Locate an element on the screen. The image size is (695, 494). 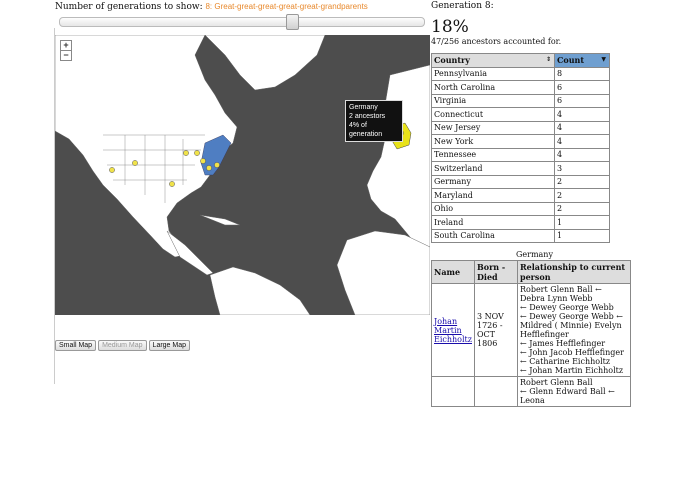
table-row: Pennsylvania 8 is located at coordinates (520, 73).